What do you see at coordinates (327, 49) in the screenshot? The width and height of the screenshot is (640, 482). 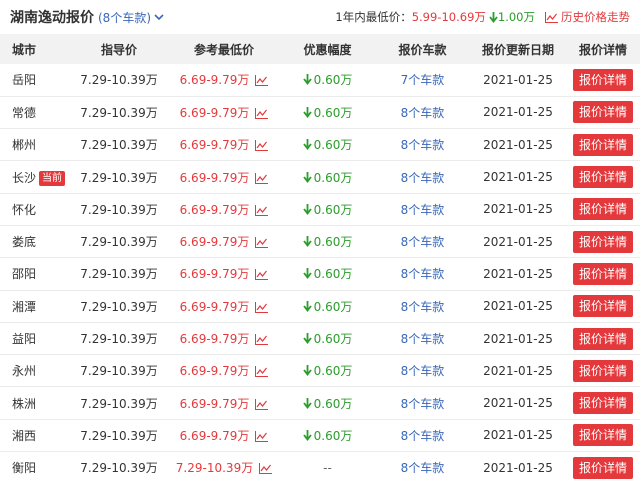 I see `col-discount: 优惠幅度` at bounding box center [327, 49].